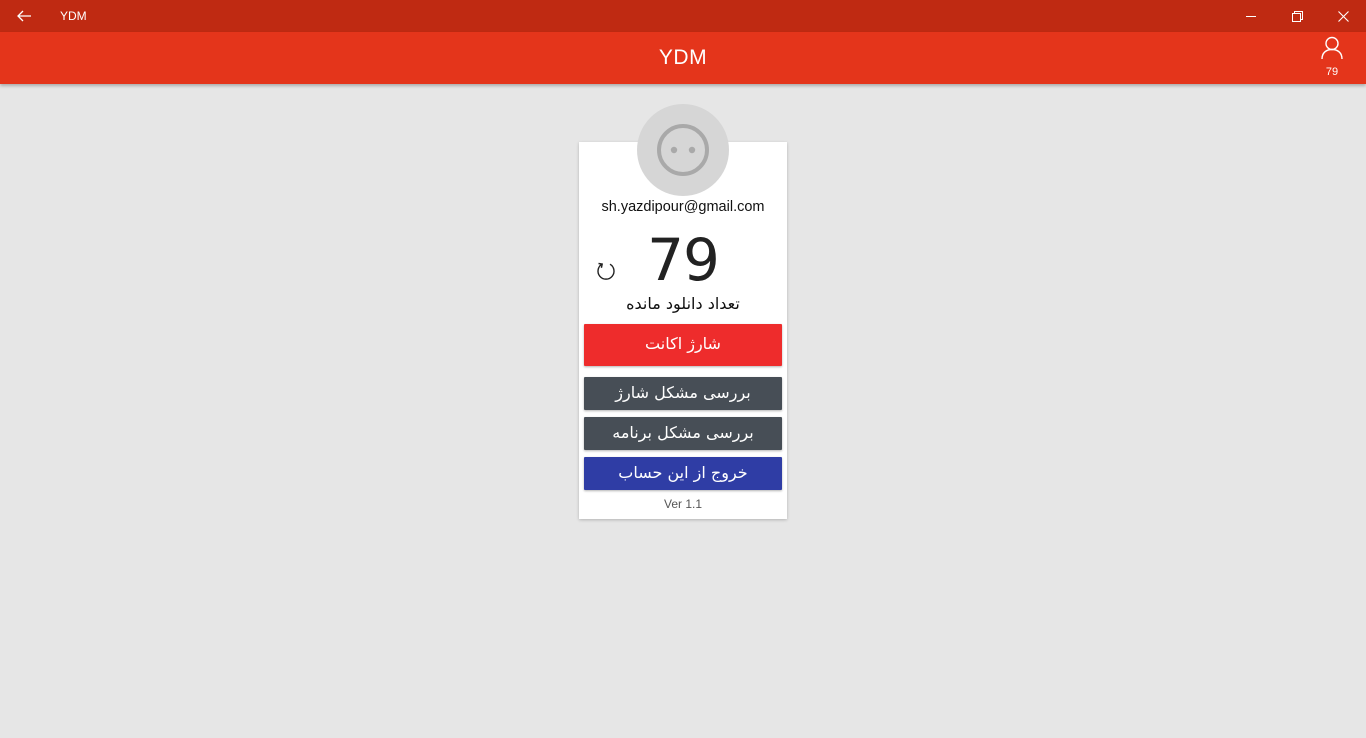 The width and height of the screenshot is (1366, 738). I want to click on close-icon, so click(1343, 16).